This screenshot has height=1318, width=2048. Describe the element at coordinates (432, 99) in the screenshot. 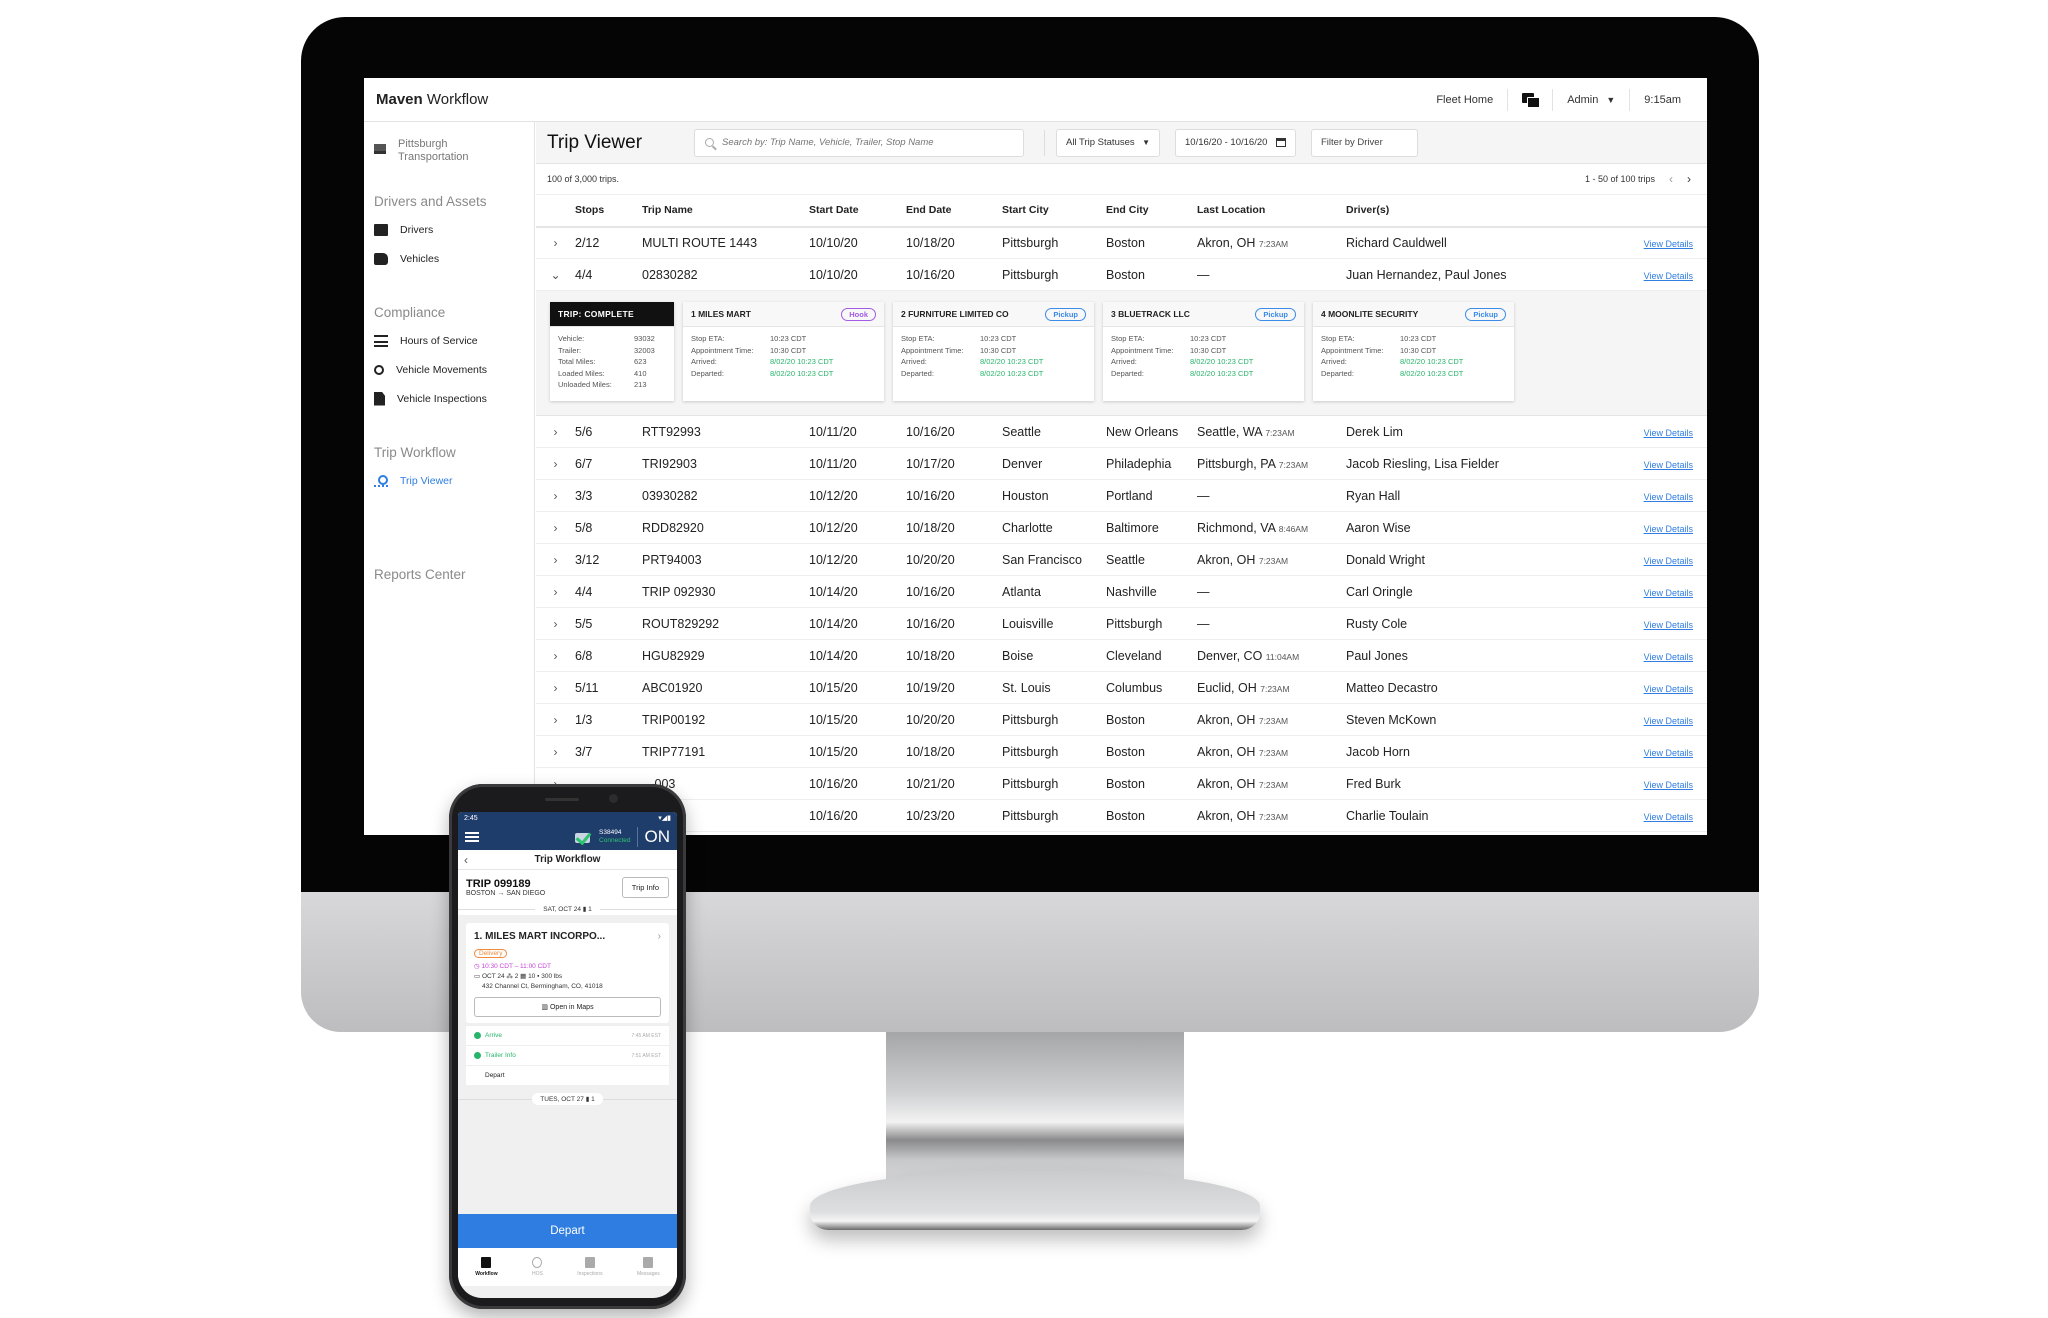

I see `app-brand: Maven Workflow` at that location.